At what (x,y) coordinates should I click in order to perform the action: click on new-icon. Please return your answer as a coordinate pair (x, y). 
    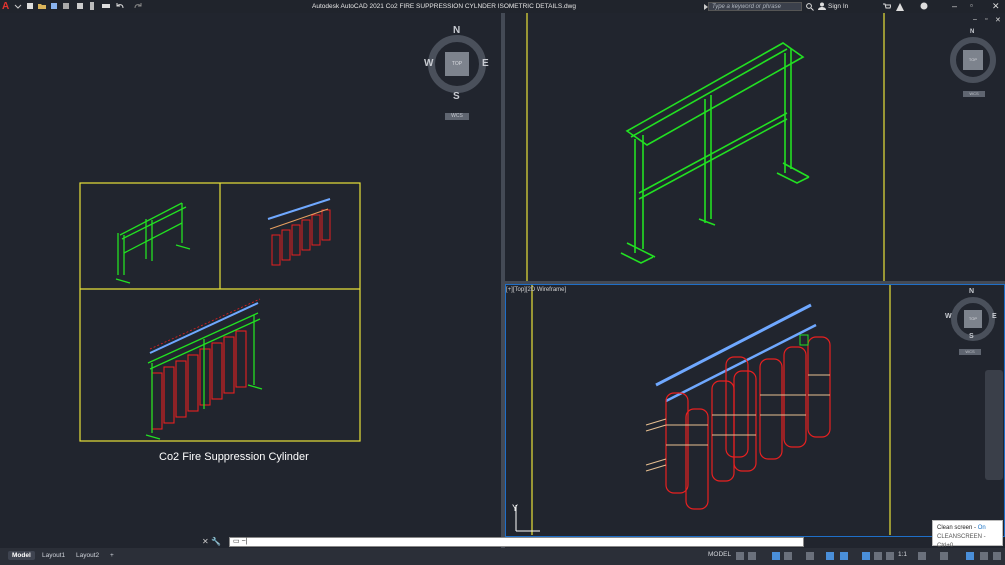
    Looking at the image, I should click on (30, 6).